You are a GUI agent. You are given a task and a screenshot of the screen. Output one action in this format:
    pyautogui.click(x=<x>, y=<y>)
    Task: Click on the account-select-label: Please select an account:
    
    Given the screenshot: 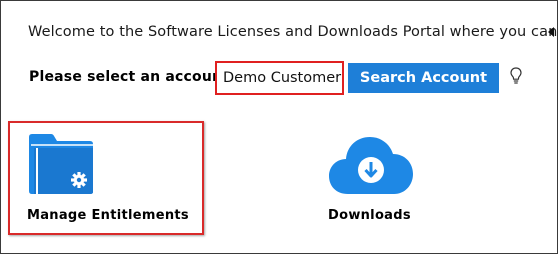 What is the action you would take?
    pyautogui.click(x=132, y=77)
    